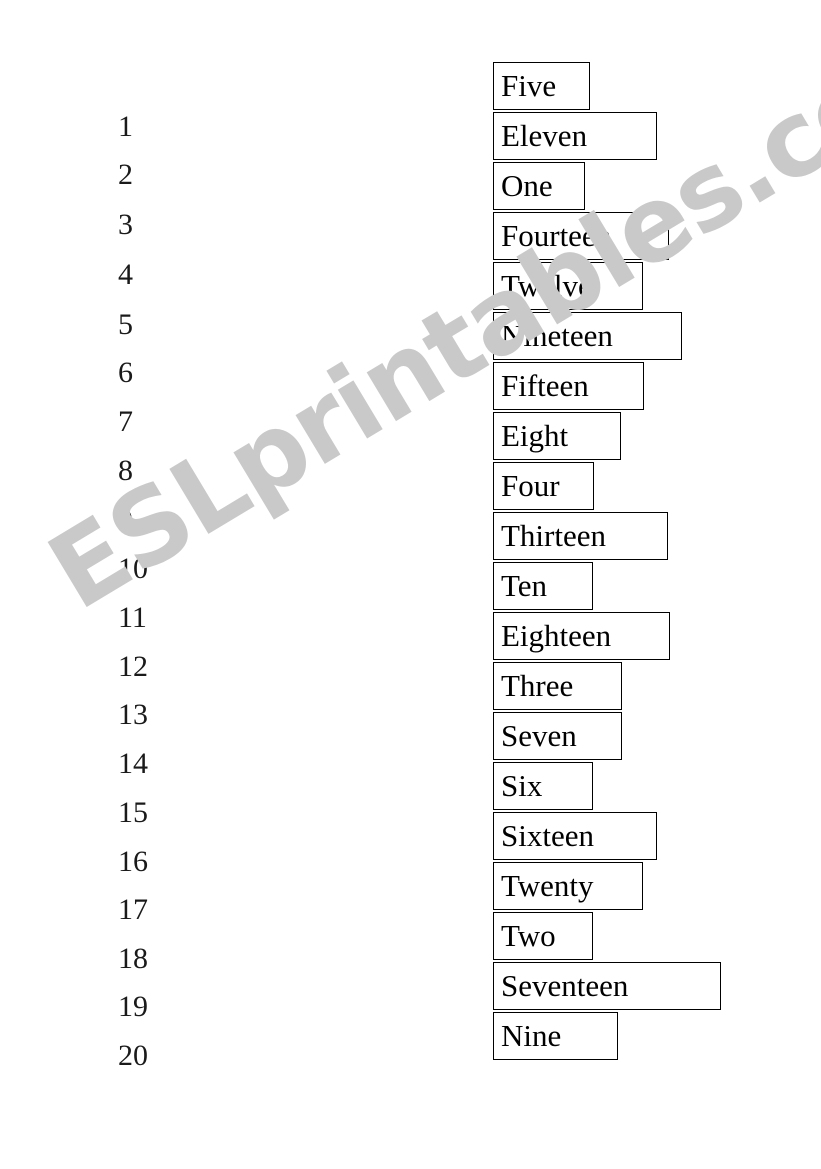 The height and width of the screenshot is (1169, 821). I want to click on word-box-label: Seventeen, so click(565, 985).